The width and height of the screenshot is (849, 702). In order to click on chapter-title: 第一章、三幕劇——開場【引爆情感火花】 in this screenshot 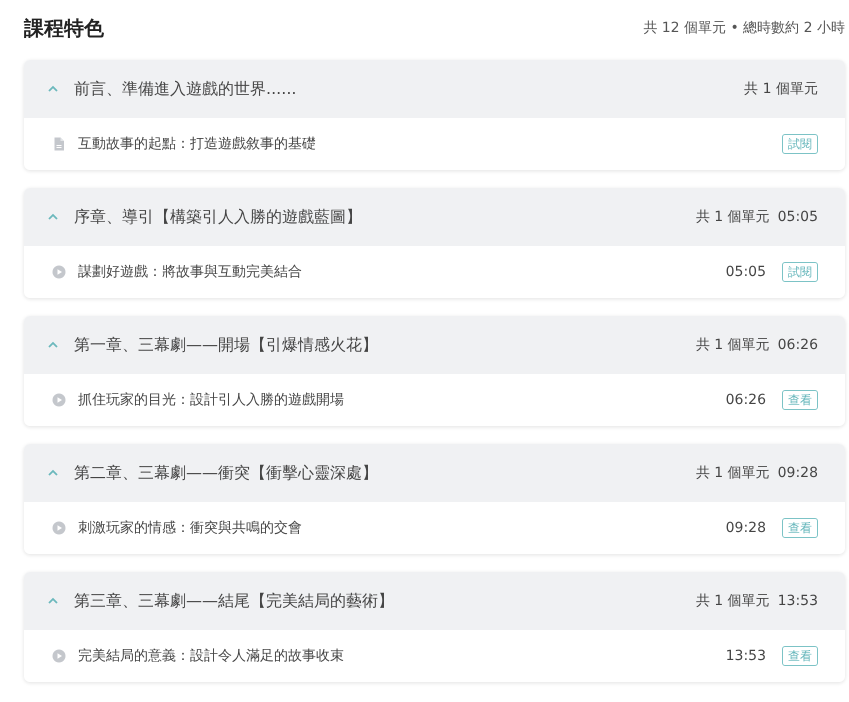, I will do `click(226, 345)`.